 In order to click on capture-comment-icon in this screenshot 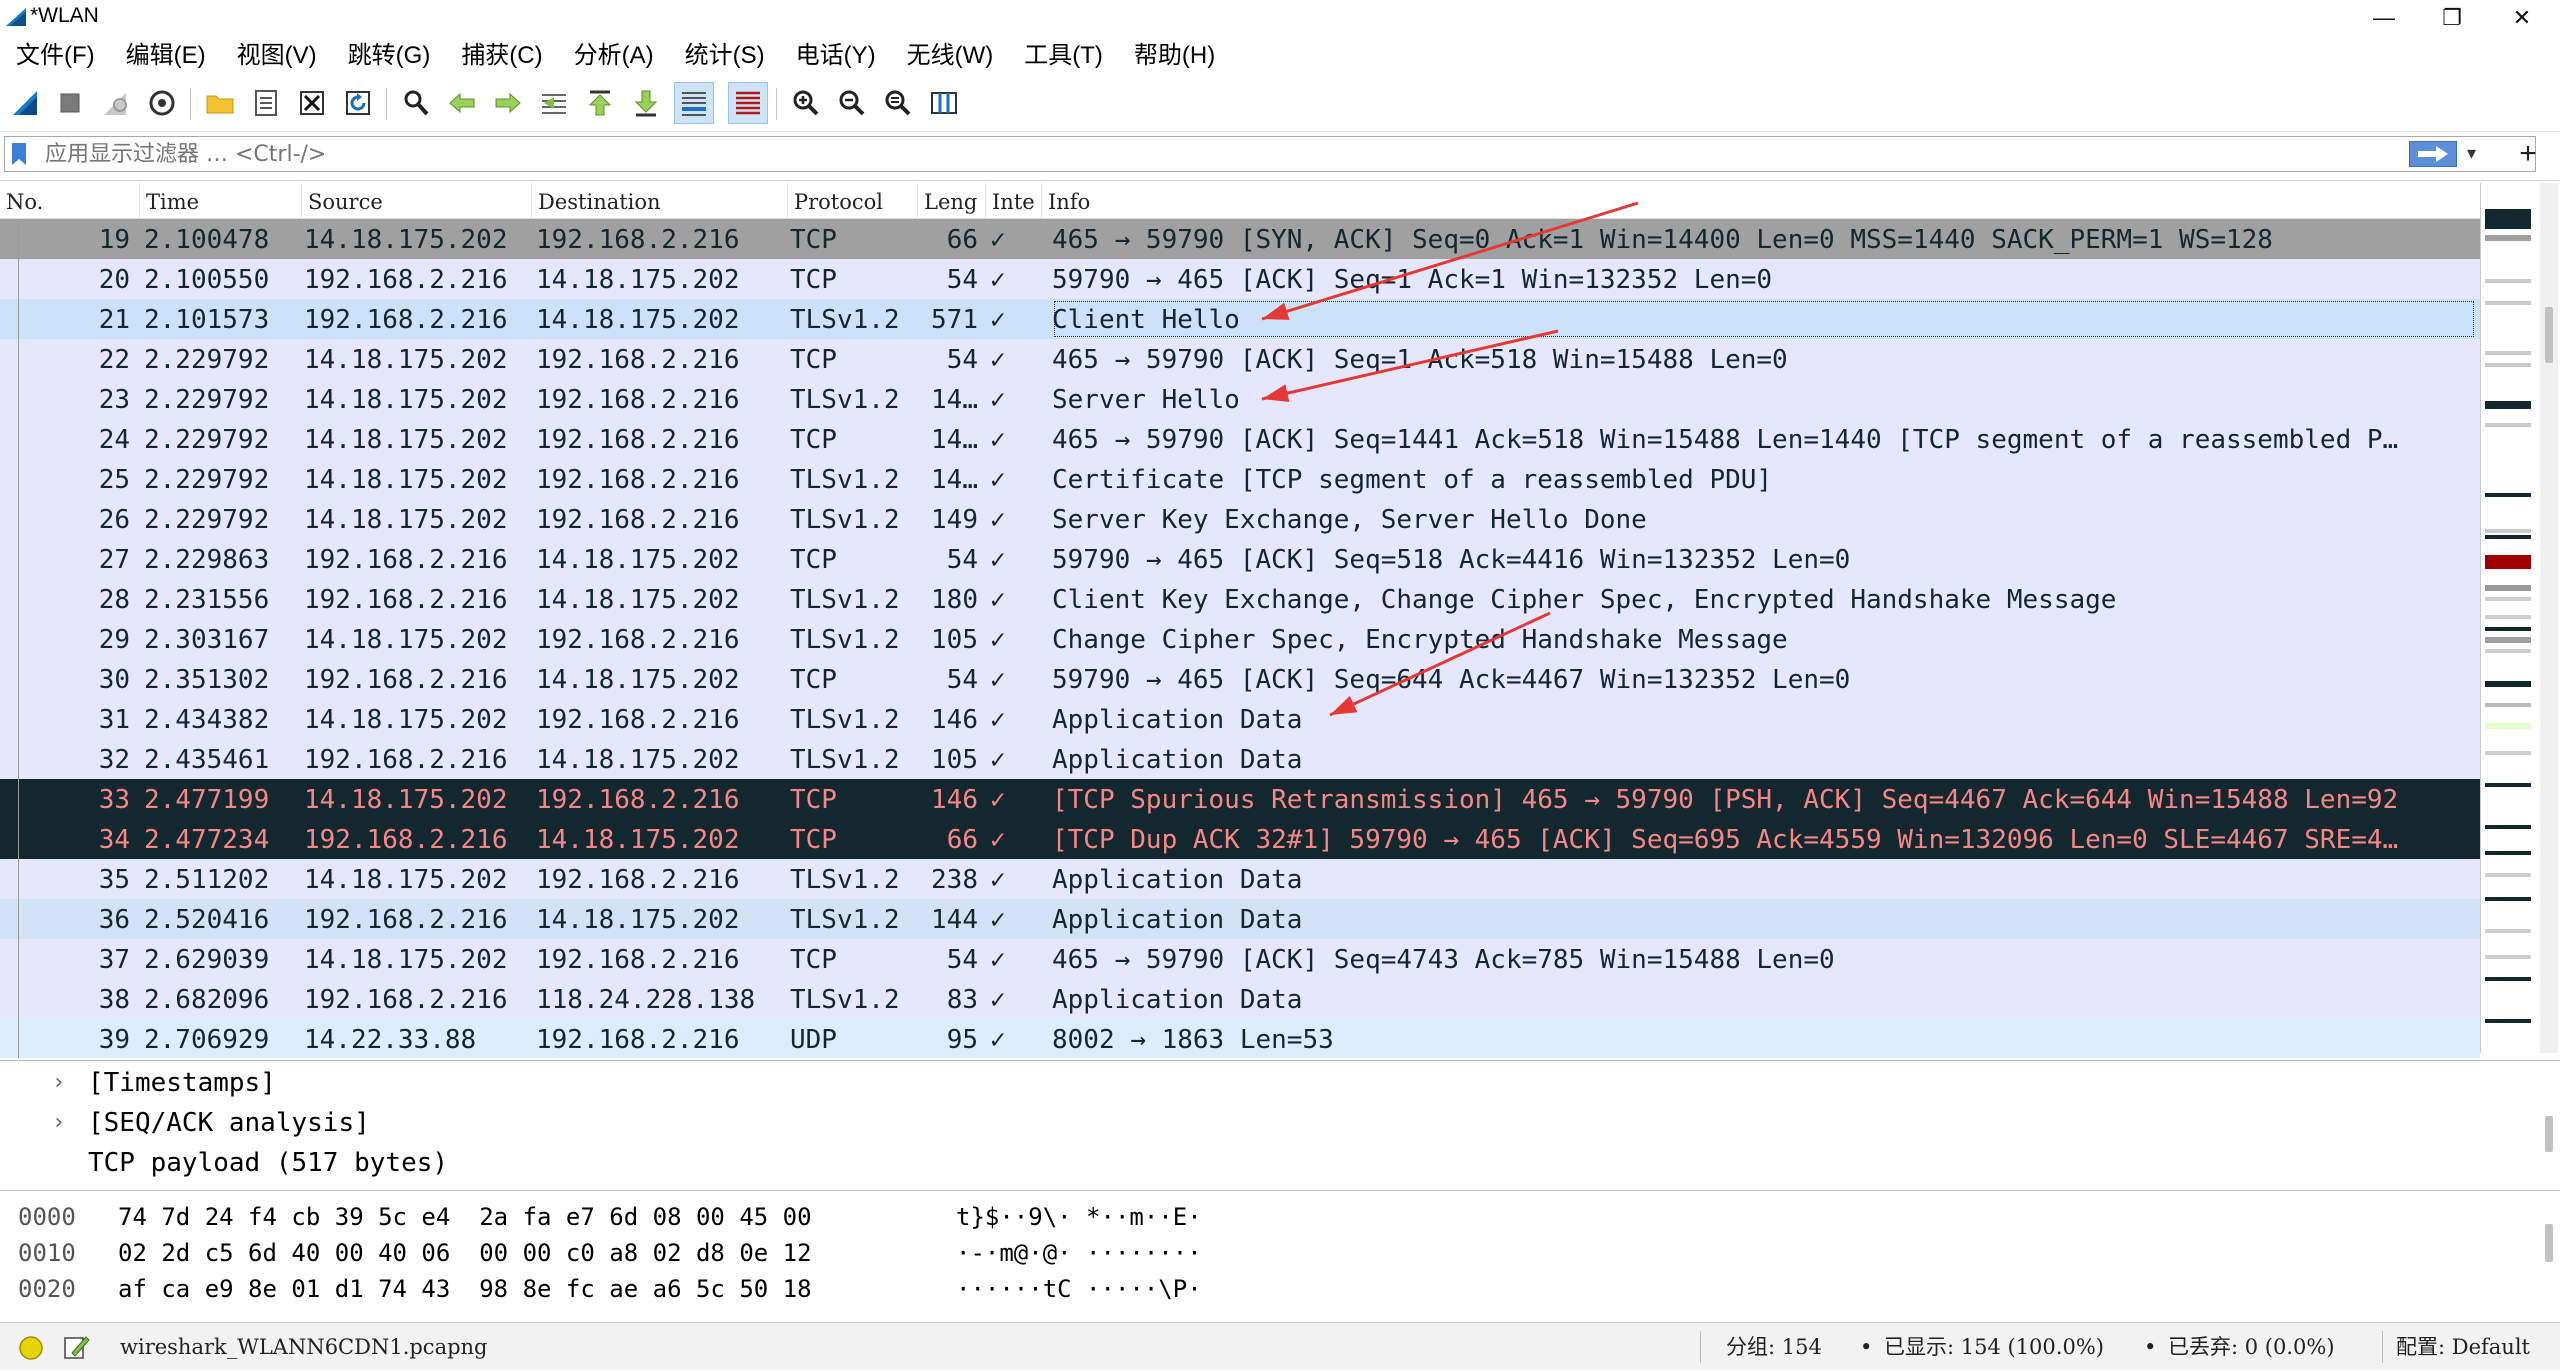, I will do `click(76, 1347)`.